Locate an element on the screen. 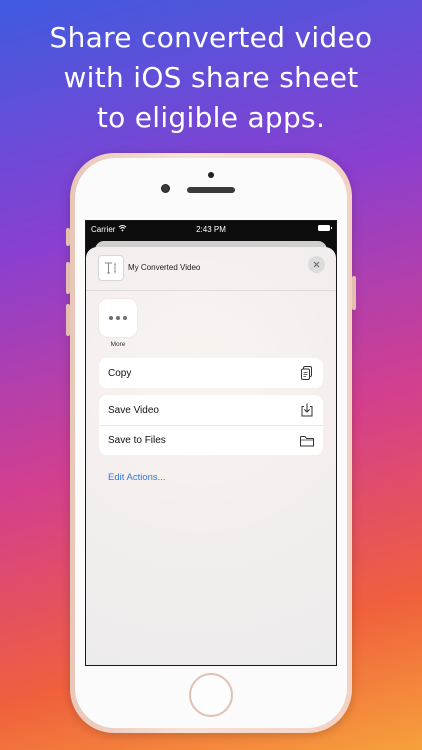 Image resolution: width=422 pixels, height=750 pixels. copy-action: Copy is located at coordinates (211, 373).